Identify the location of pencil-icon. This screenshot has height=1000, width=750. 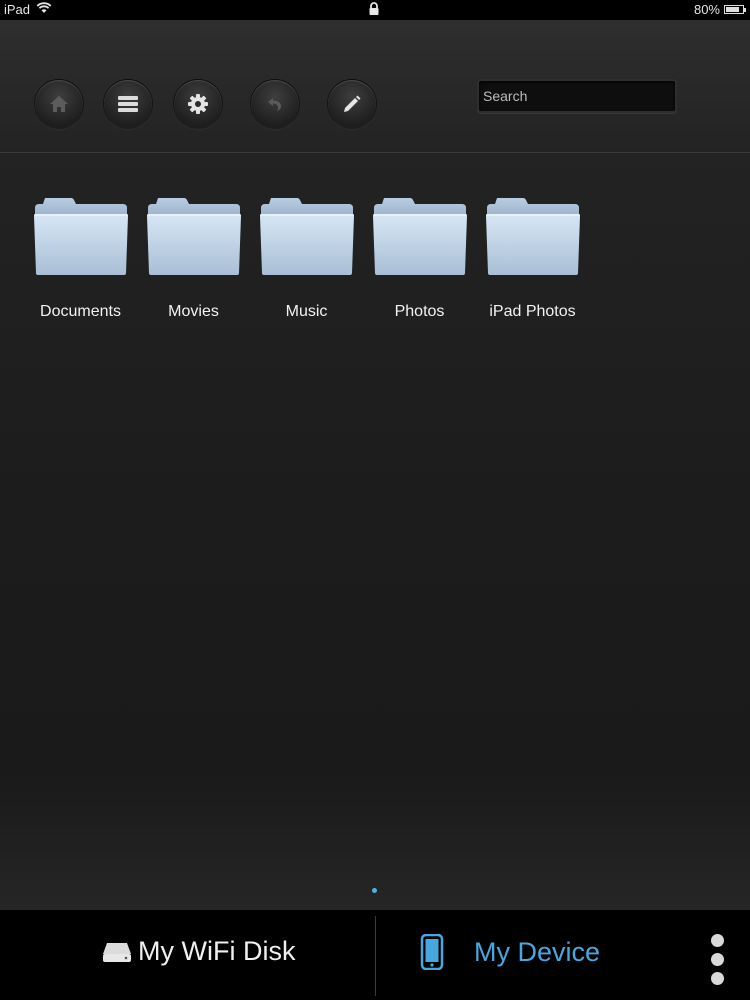
(352, 103).